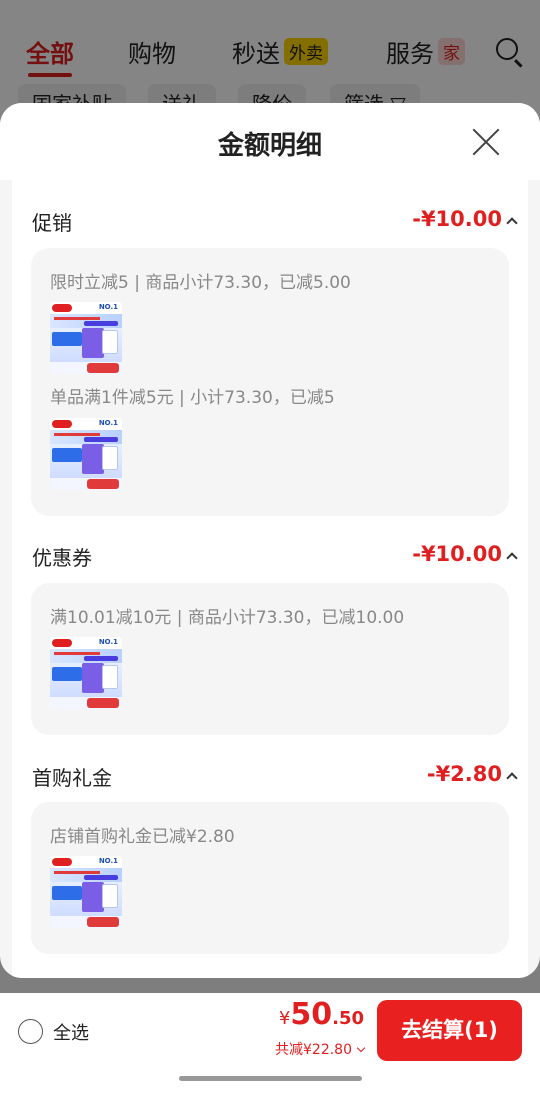 The height and width of the screenshot is (1093, 540). Describe the element at coordinates (449, 1030) in the screenshot. I see `checkout-button: 去结算(1)` at that location.